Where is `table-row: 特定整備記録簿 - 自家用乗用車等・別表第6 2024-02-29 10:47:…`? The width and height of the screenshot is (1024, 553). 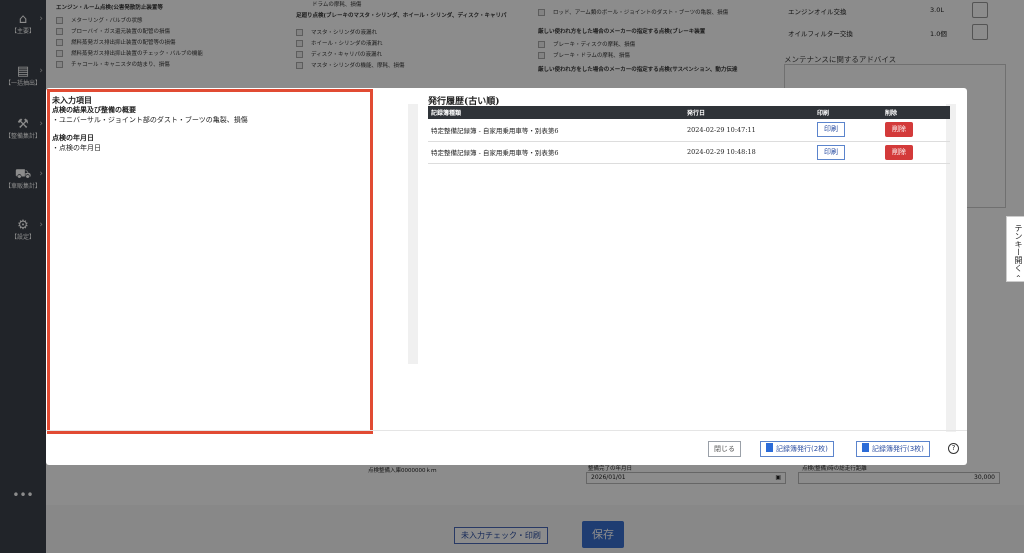
table-row: 特定整備記録簿 - 自家用乗用車等・別表第6 2024-02-29 10:47:… is located at coordinates (689, 130).